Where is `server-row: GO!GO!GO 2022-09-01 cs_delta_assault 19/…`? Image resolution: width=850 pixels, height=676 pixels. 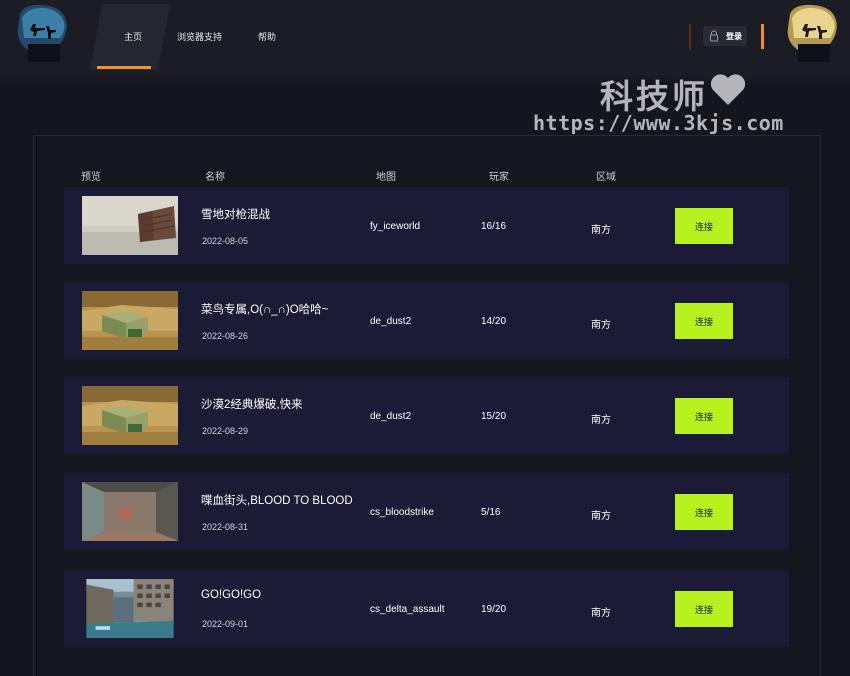
server-row: GO!GO!GO 2022-09-01 cs_delta_assault 19/… is located at coordinates (426, 608).